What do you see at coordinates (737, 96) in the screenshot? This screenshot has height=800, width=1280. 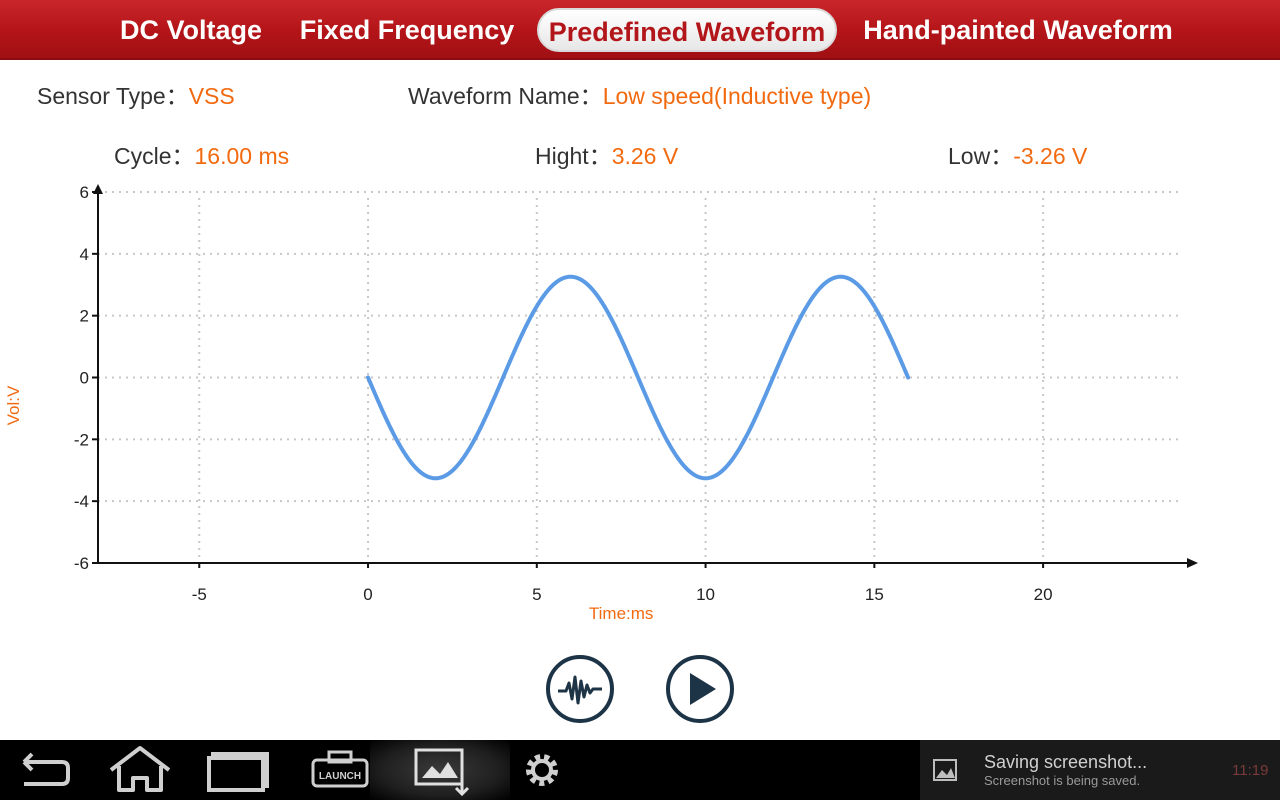 I see `waveform-name-value: Low speed(Inductive type)` at bounding box center [737, 96].